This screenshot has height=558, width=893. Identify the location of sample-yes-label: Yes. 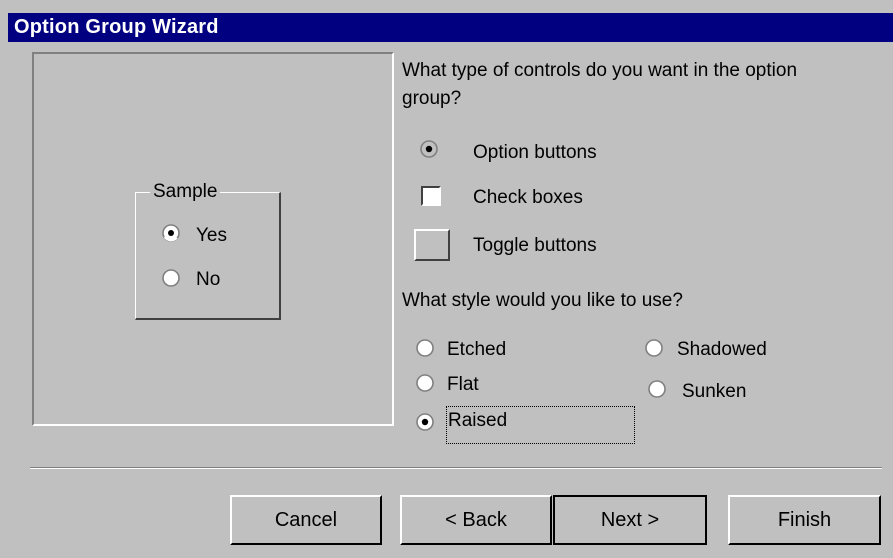
(211, 235).